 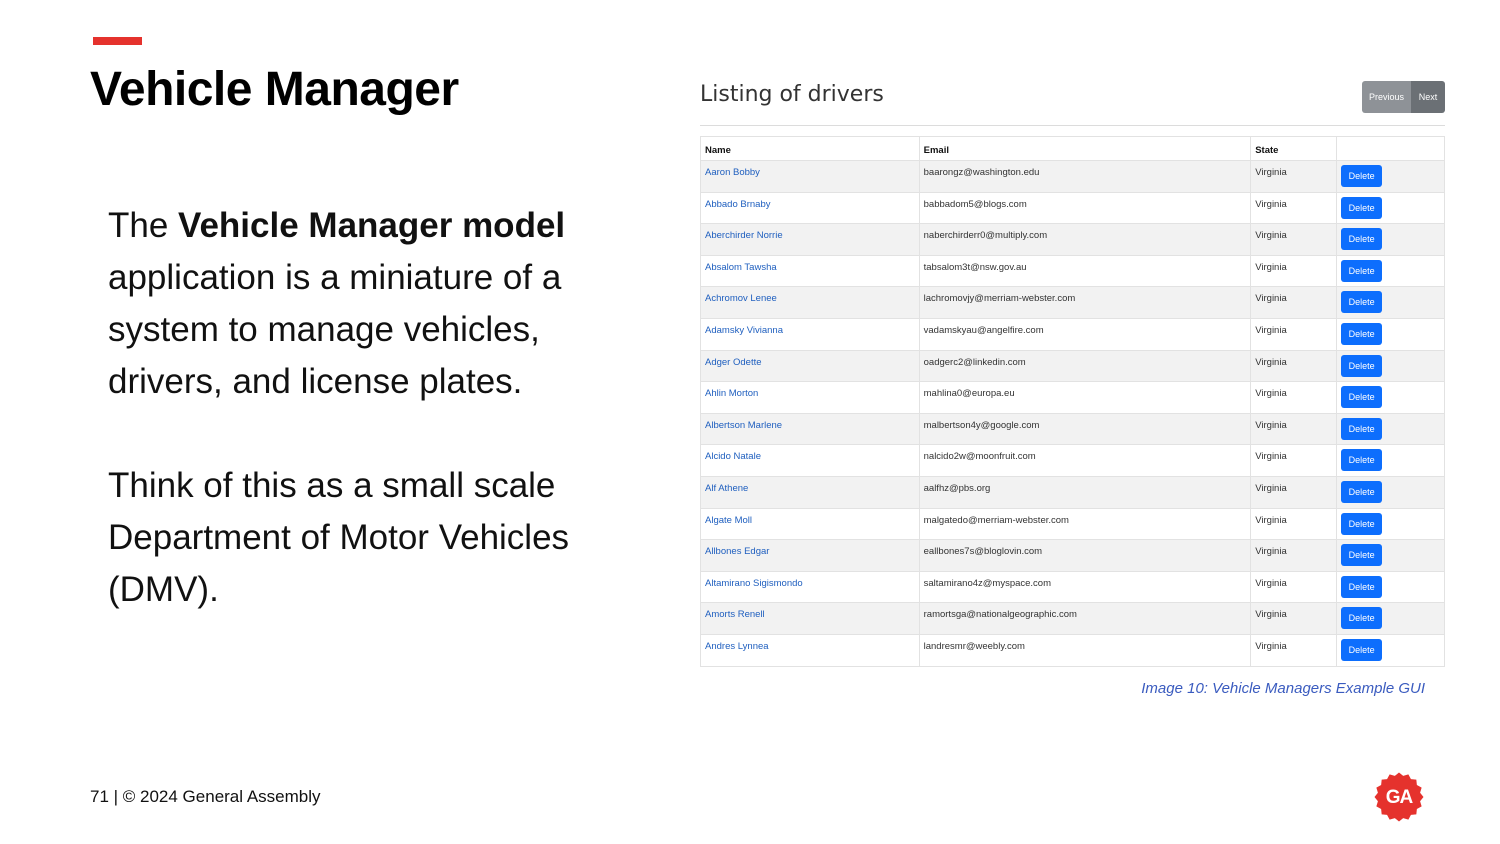 What do you see at coordinates (1072, 102) in the screenshot?
I see `listing-header: Listing of drivers Previous Next` at bounding box center [1072, 102].